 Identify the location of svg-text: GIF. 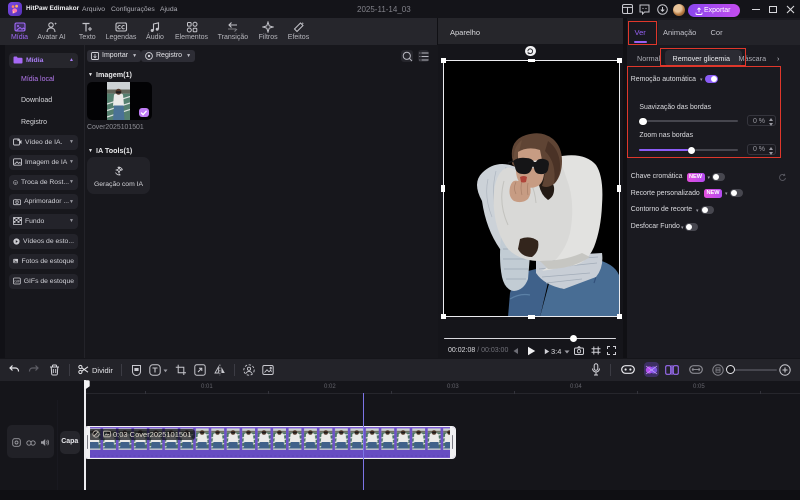
(17, 282).